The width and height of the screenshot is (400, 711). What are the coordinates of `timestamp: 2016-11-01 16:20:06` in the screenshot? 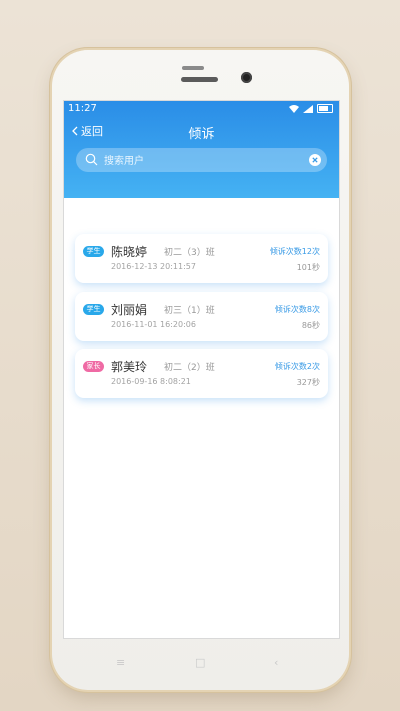 It's located at (153, 324).